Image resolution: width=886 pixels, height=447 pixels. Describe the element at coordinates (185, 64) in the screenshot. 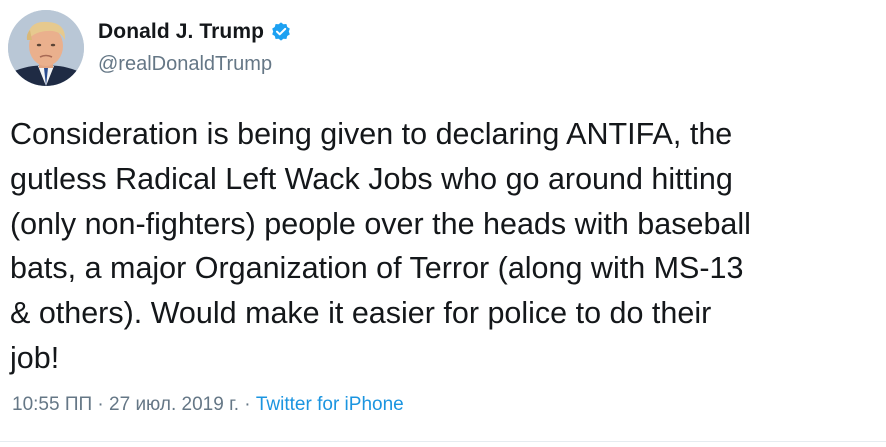

I see `author-handle: @realDonaldTrump` at that location.